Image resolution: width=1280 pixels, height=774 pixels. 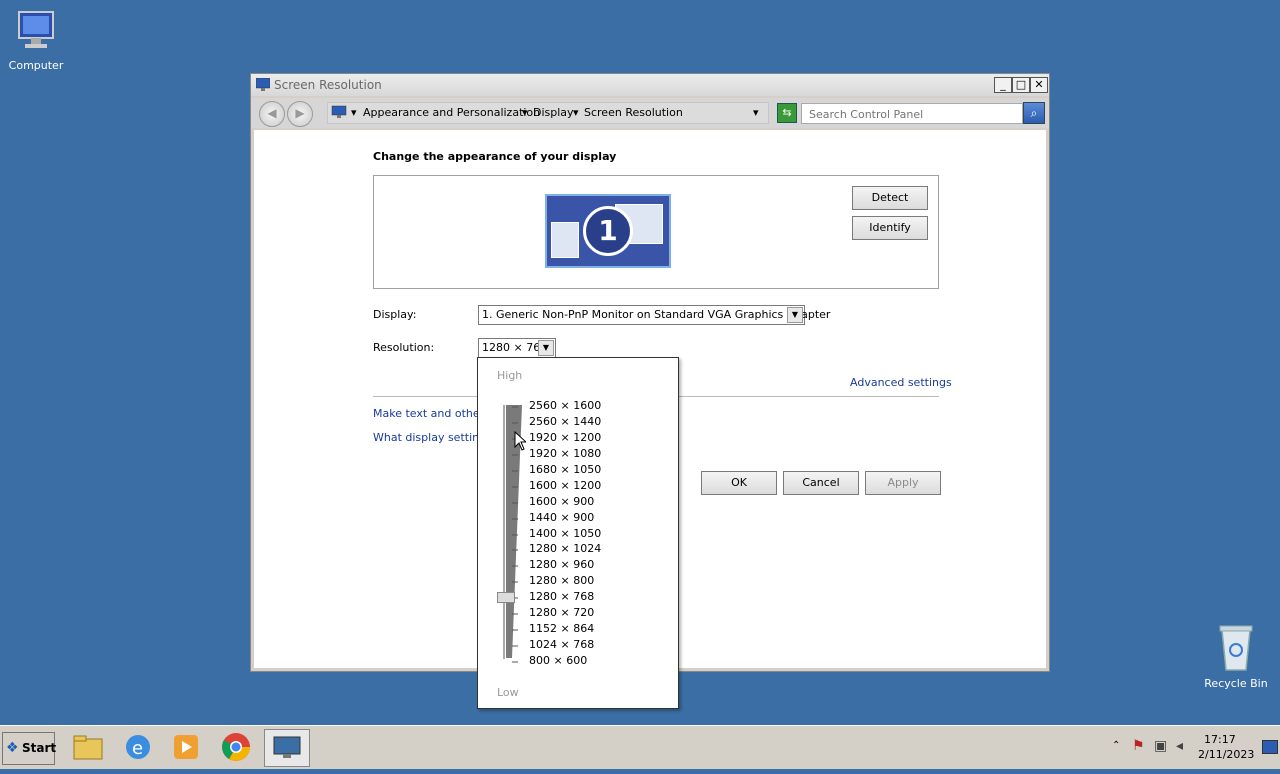 What do you see at coordinates (517, 348) in the screenshot?
I see `resolution-select: 1280 × 768 ▼` at bounding box center [517, 348].